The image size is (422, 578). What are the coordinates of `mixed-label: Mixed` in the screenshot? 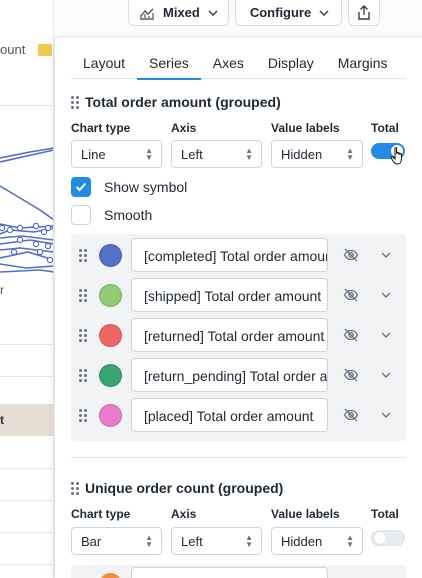 It's located at (181, 12).